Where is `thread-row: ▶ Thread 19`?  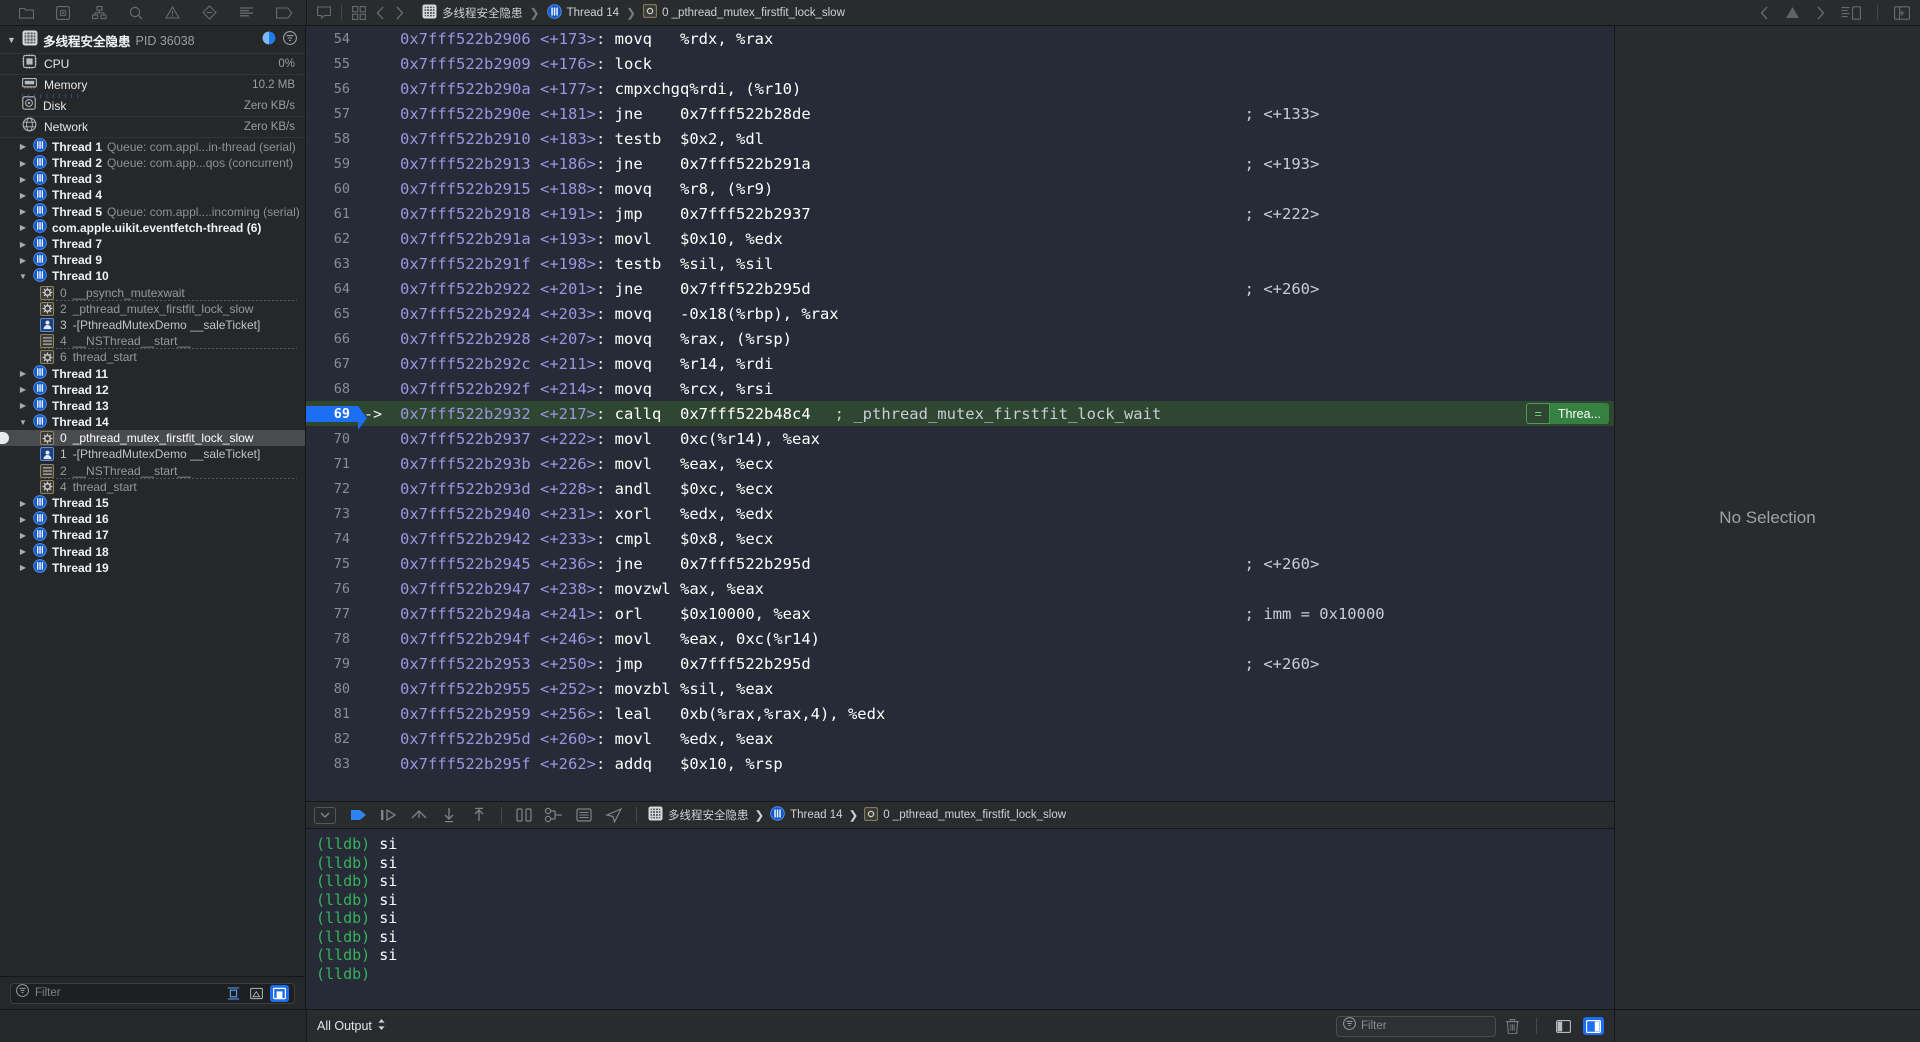 thread-row: ▶ Thread 19 is located at coordinates (152, 567).